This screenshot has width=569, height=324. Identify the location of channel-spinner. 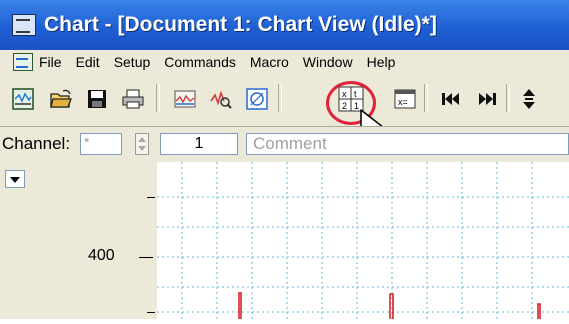
(142, 144).